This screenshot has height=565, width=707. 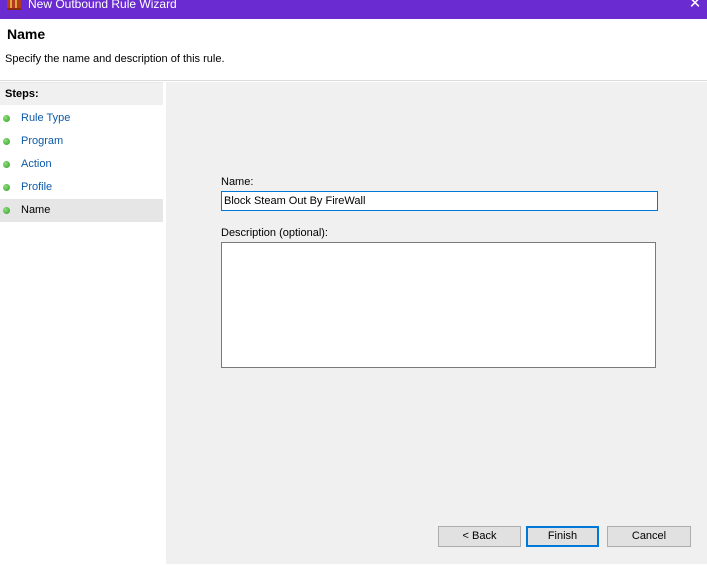 I want to click on back-button: < Back, so click(x=479, y=536).